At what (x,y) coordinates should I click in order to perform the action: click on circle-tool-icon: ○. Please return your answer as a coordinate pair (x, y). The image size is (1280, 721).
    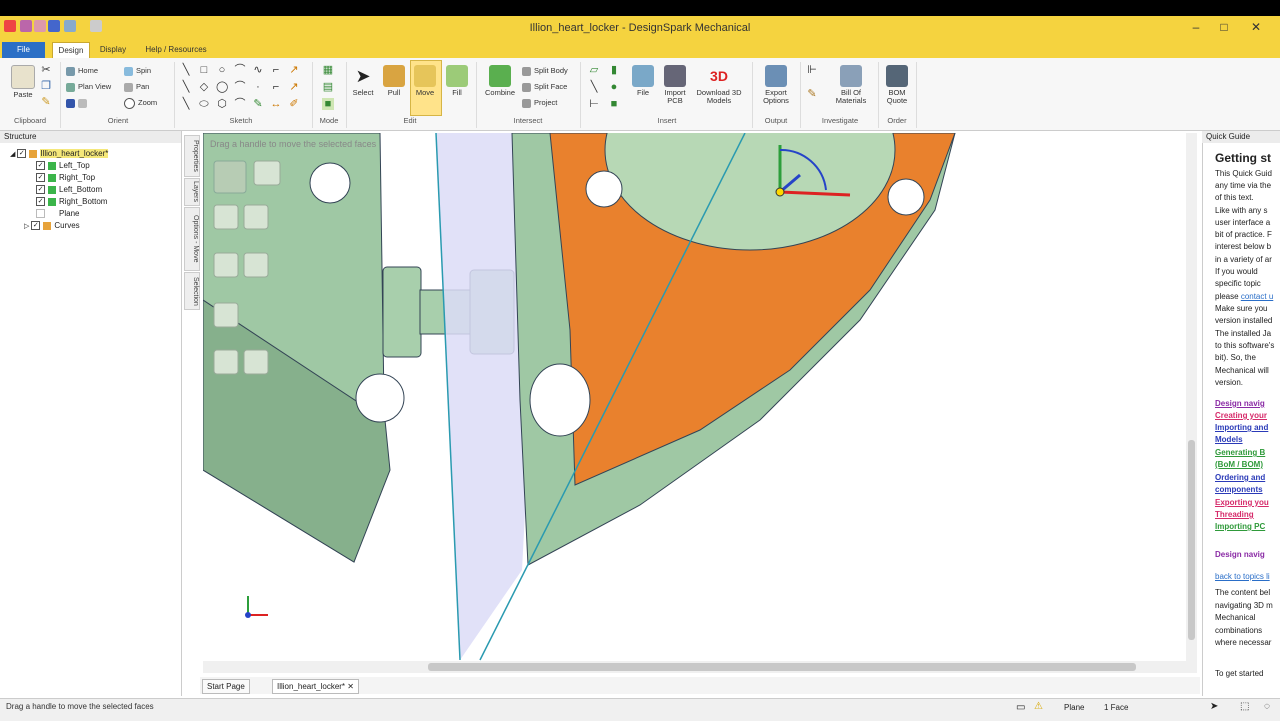
    Looking at the image, I should click on (222, 70).